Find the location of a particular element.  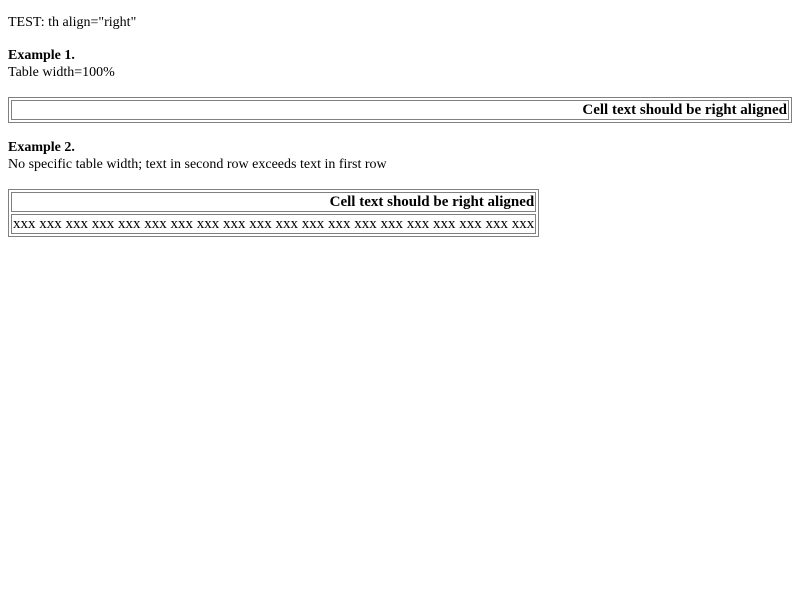

example-2-heading: Example 2. is located at coordinates (41, 147).